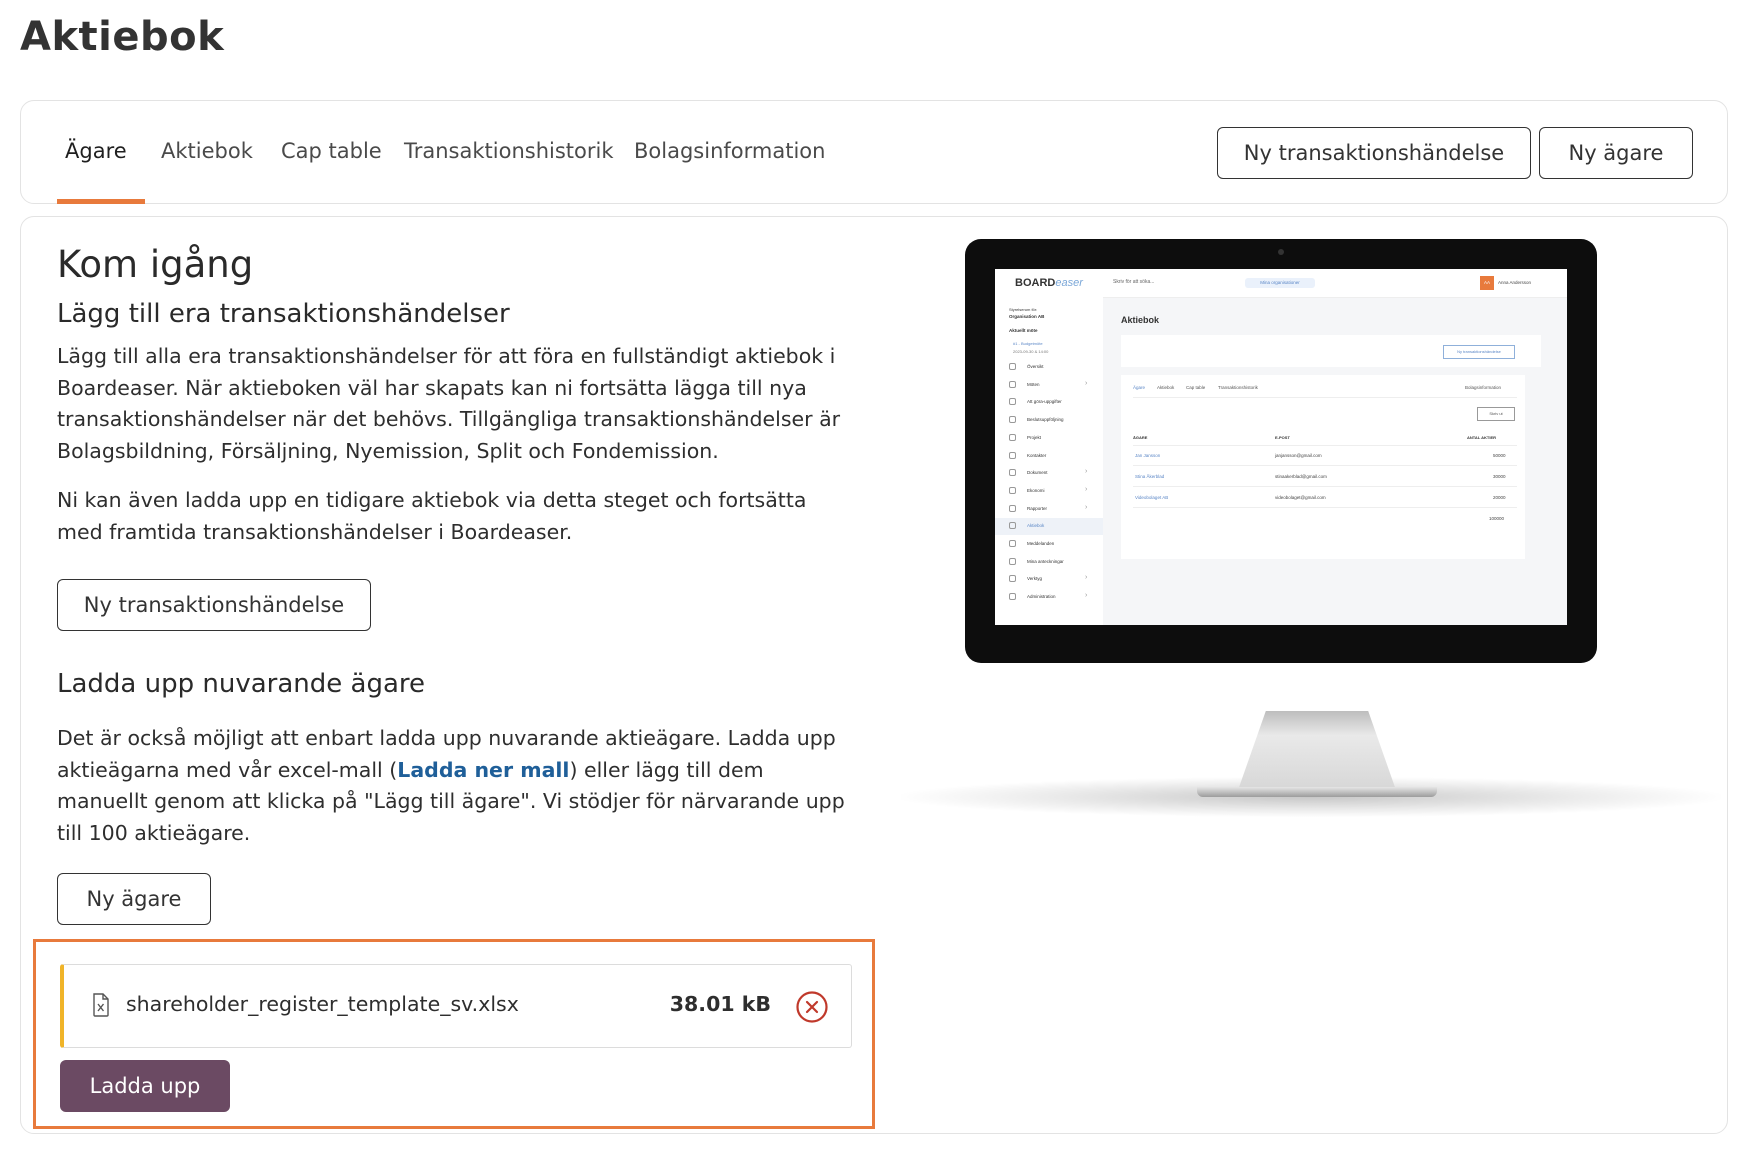 This screenshot has width=1748, height=1152. What do you see at coordinates (1298, 455) in the screenshot?
I see `app-row-email: janjansson@gmail.com` at bounding box center [1298, 455].